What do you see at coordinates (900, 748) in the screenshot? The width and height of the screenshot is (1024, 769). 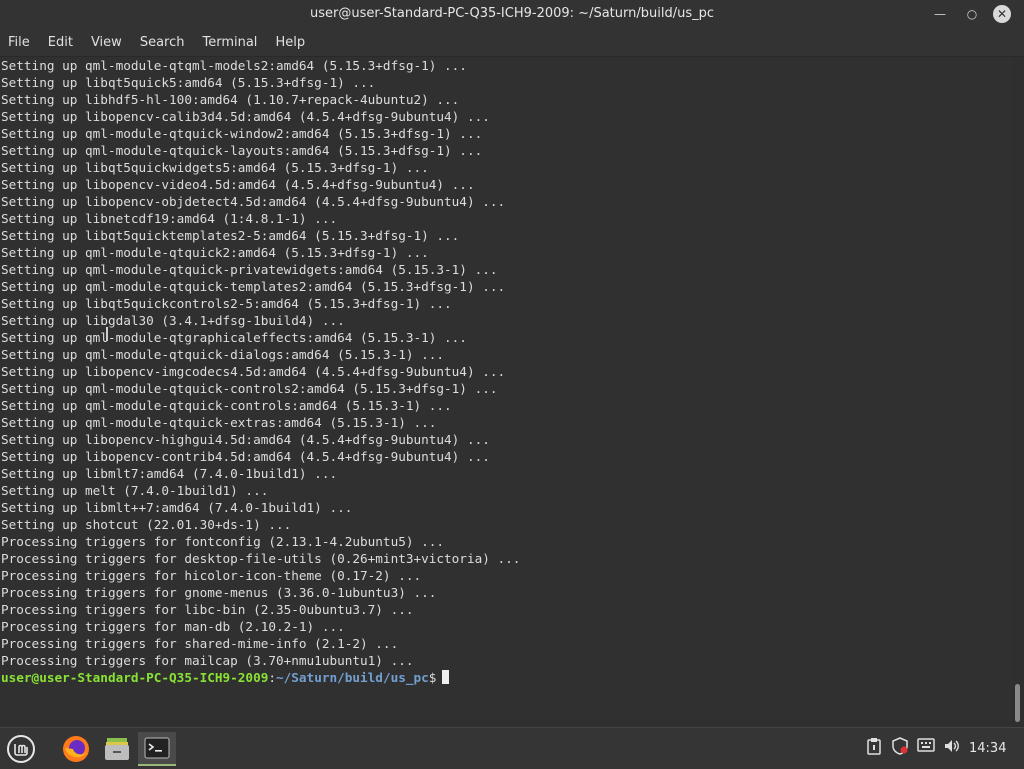 I see `shield-icon` at bounding box center [900, 748].